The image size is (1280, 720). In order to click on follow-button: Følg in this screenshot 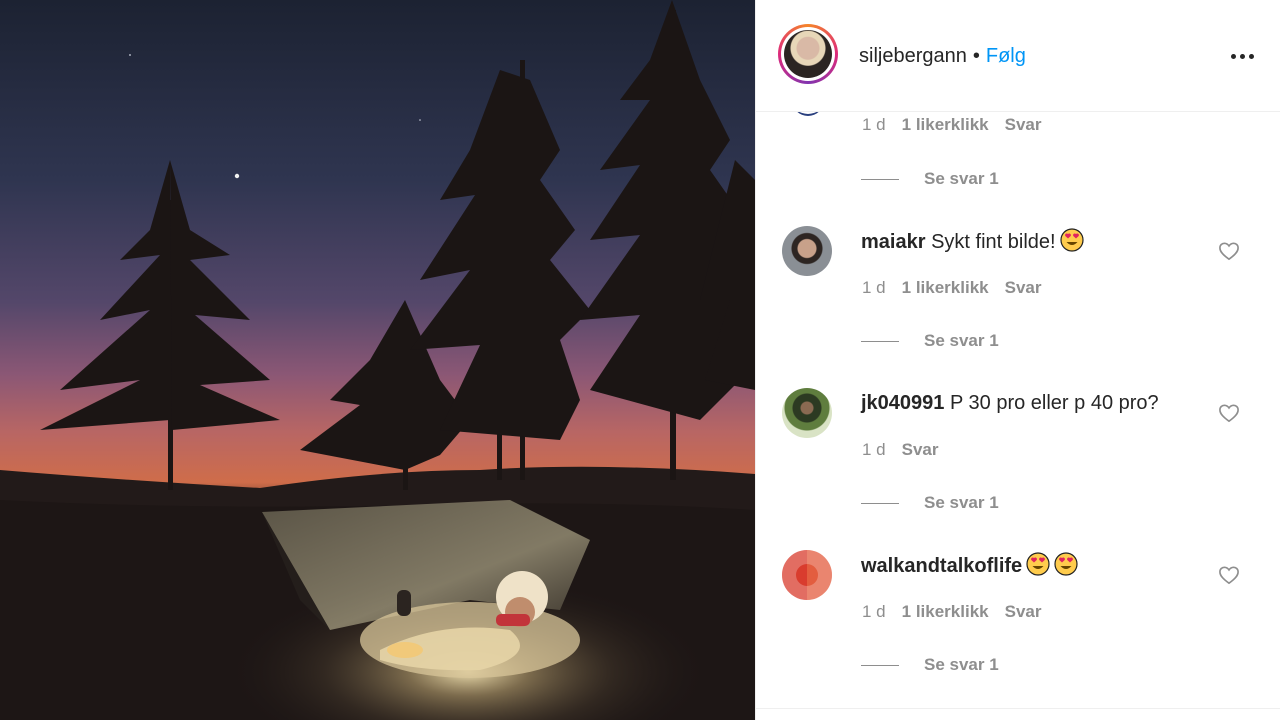, I will do `click(1006, 56)`.